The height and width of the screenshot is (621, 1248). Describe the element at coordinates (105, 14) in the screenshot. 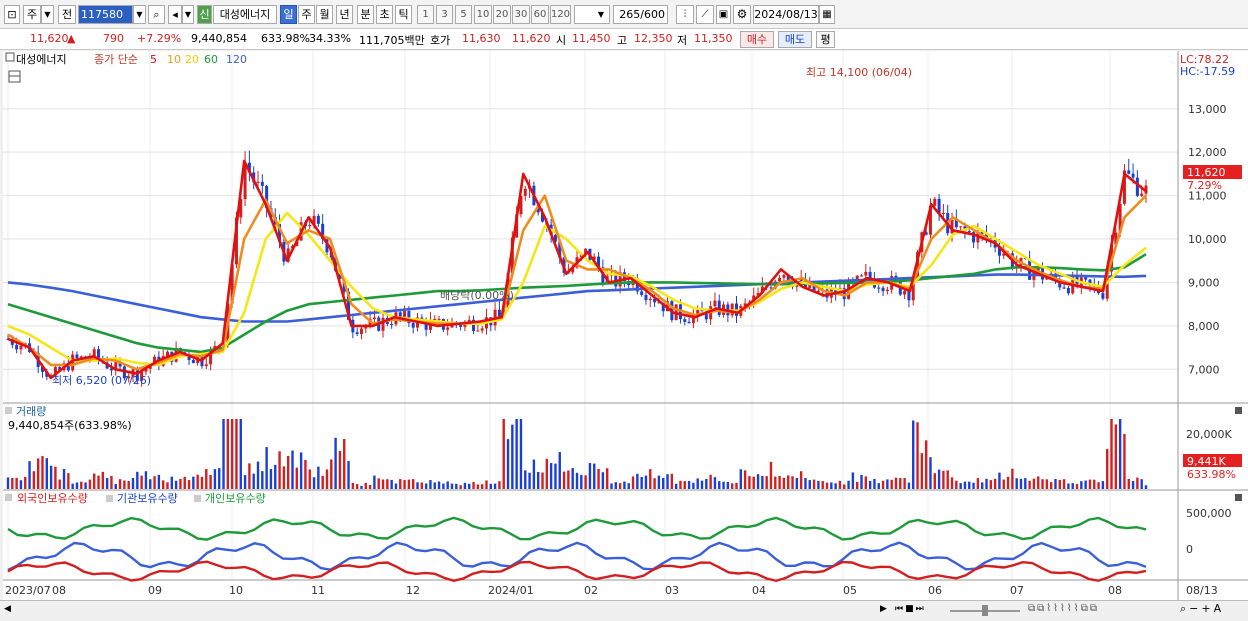

I see `stock-code-input: 117580` at that location.